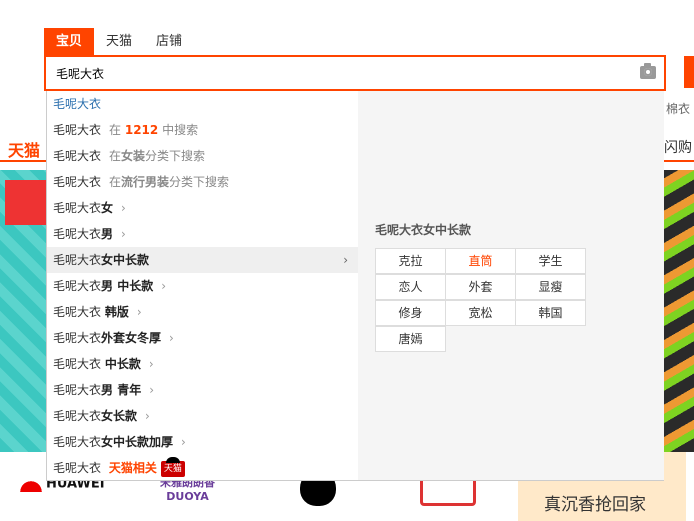 Image resolution: width=694 pixels, height=521 pixels. I want to click on category-flash: 闪购, so click(678, 147).